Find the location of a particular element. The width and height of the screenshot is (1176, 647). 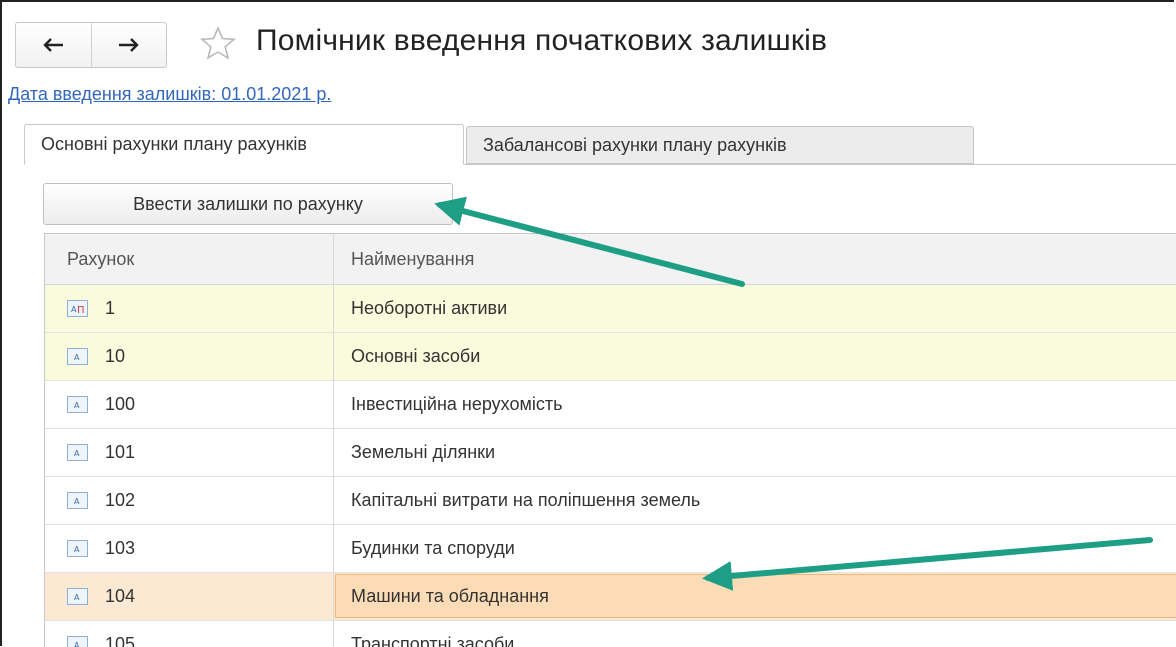

page-title: Помічник введення початкових залишків is located at coordinates (541, 41).